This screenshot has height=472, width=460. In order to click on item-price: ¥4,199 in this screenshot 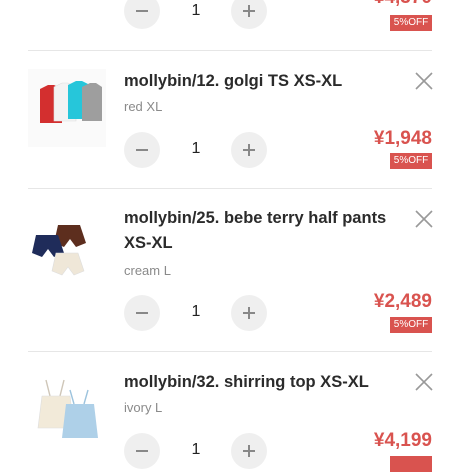, I will do `click(402, 440)`.